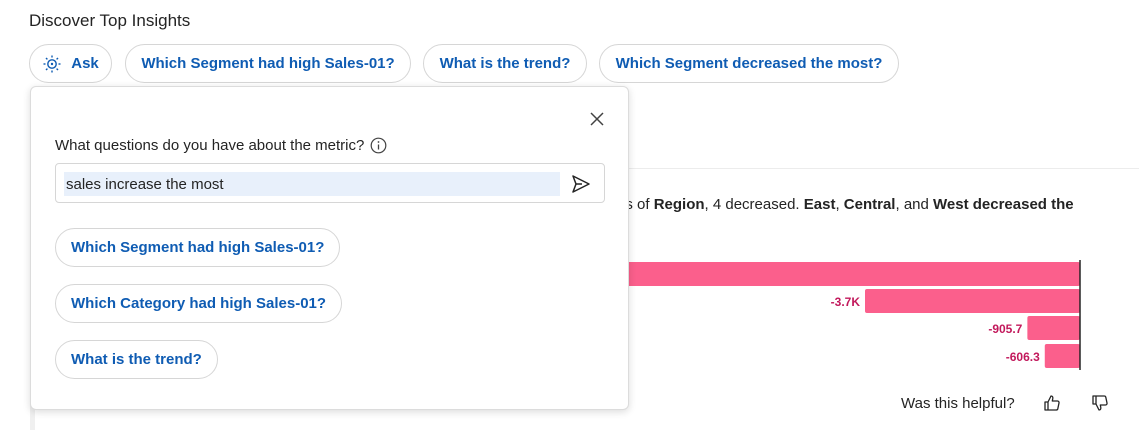  Describe the element at coordinates (800, 315) in the screenshot. I see `bar-chart-svg: -3.7K -905.7 -606.3` at that location.